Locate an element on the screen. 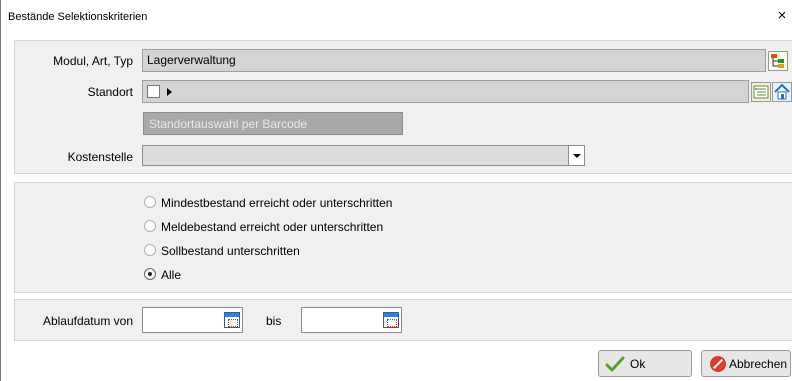 This screenshot has height=381, width=792. radio-mindestbestand-circle is located at coordinates (150, 202).